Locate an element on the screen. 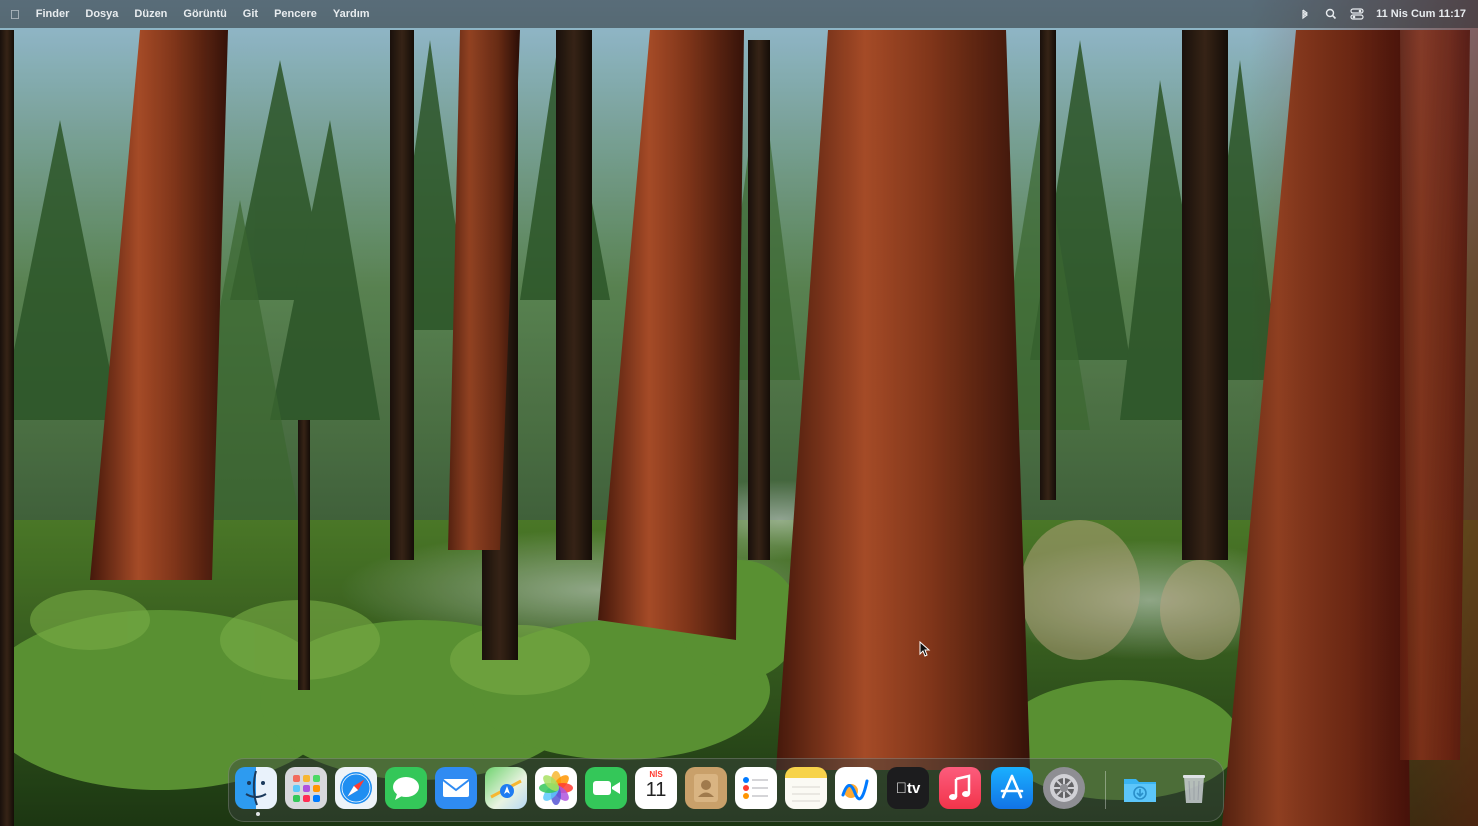 Image resolution: width=1478 pixels, height=826 pixels. safari-icon is located at coordinates (356, 788).